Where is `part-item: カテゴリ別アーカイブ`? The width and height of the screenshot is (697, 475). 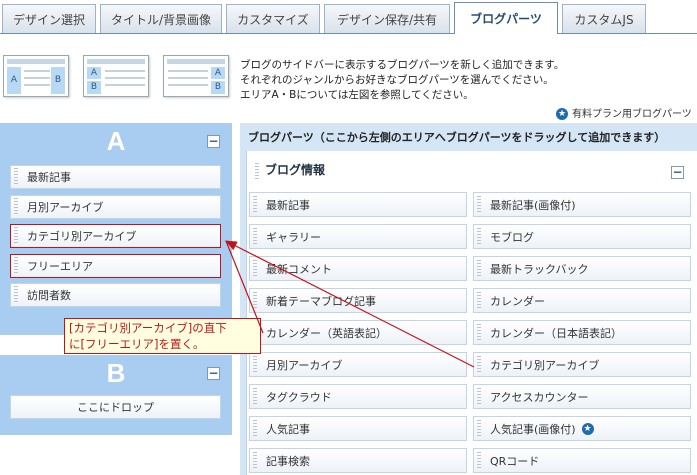
part-item: カテゴリ別アーカイブ is located at coordinates (582, 364).